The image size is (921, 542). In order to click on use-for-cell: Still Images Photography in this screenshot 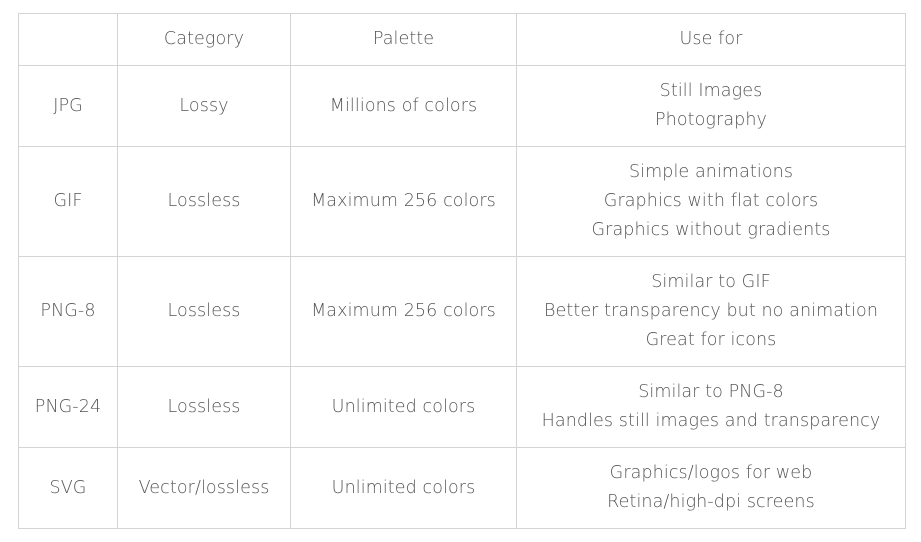, I will do `click(711, 106)`.